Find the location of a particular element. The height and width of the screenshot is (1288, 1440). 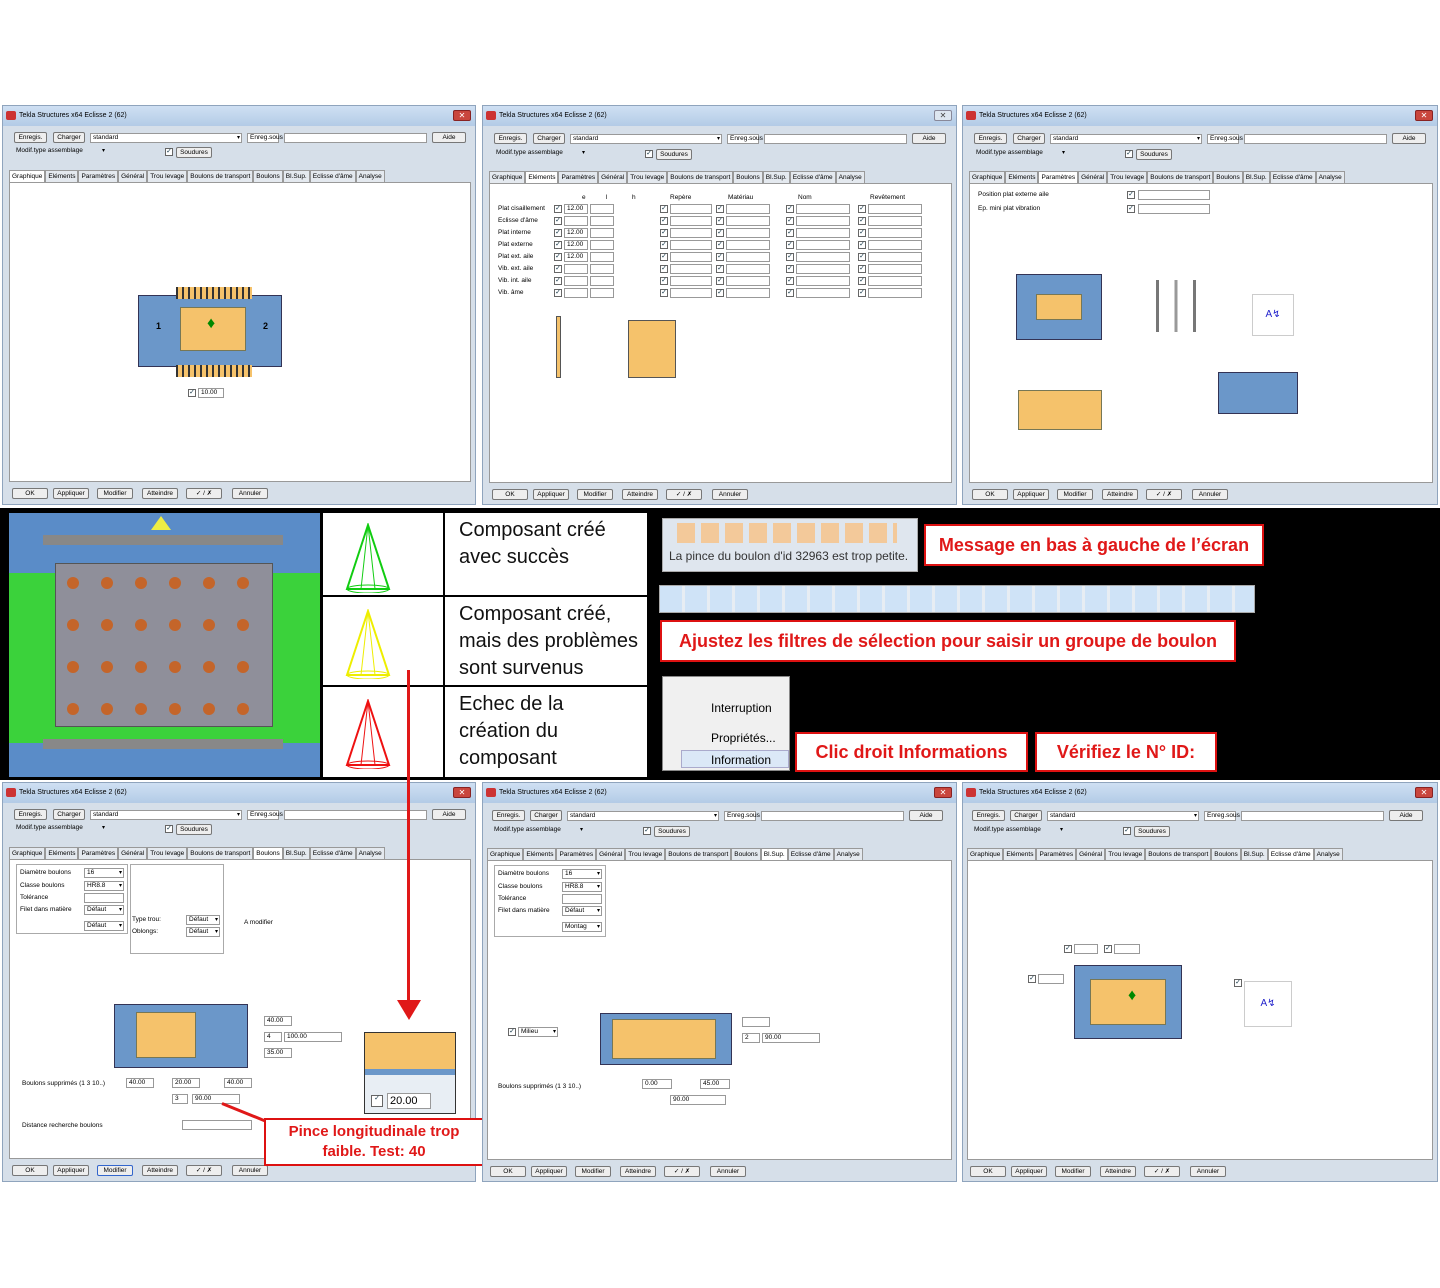

tab-analyse: Analyse is located at coordinates (850, 177).